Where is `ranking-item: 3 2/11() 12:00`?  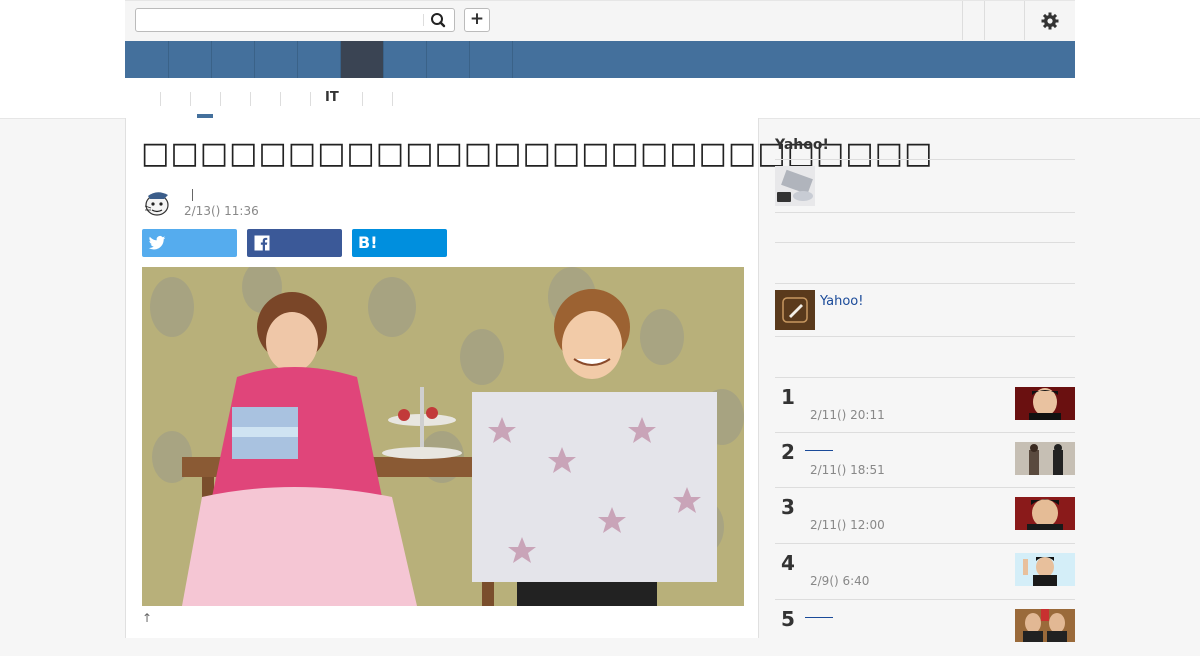
ranking-item: 3 2/11() 12:00 is located at coordinates (925, 516).